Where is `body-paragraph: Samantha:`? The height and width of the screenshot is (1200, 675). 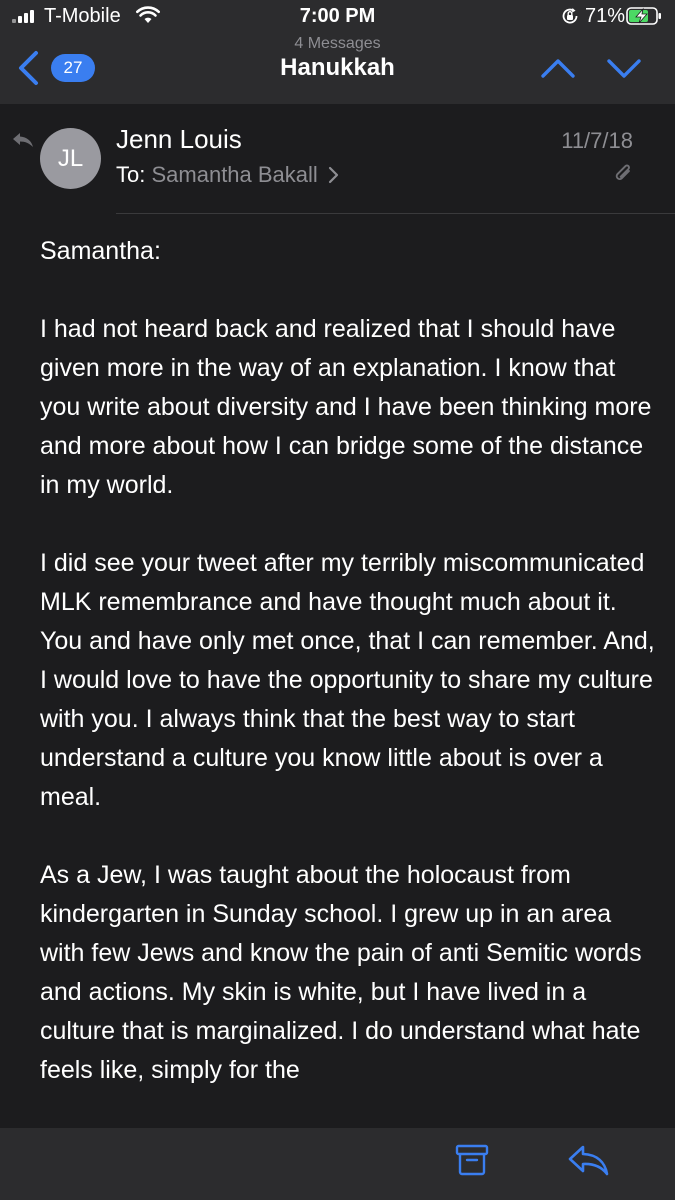 body-paragraph: Samantha: is located at coordinates (100, 251).